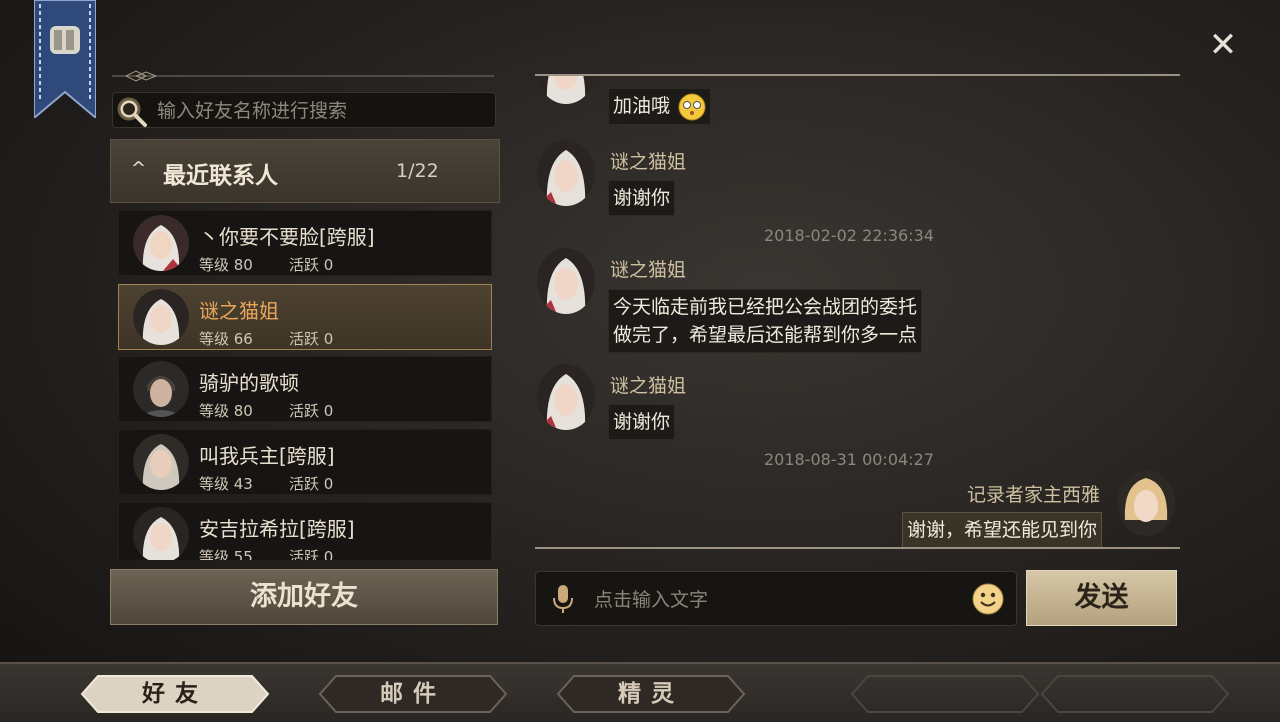  What do you see at coordinates (765, 307) in the screenshot?
I see `message-text-line: 今天临走前我已经把公会战团的委托` at bounding box center [765, 307].